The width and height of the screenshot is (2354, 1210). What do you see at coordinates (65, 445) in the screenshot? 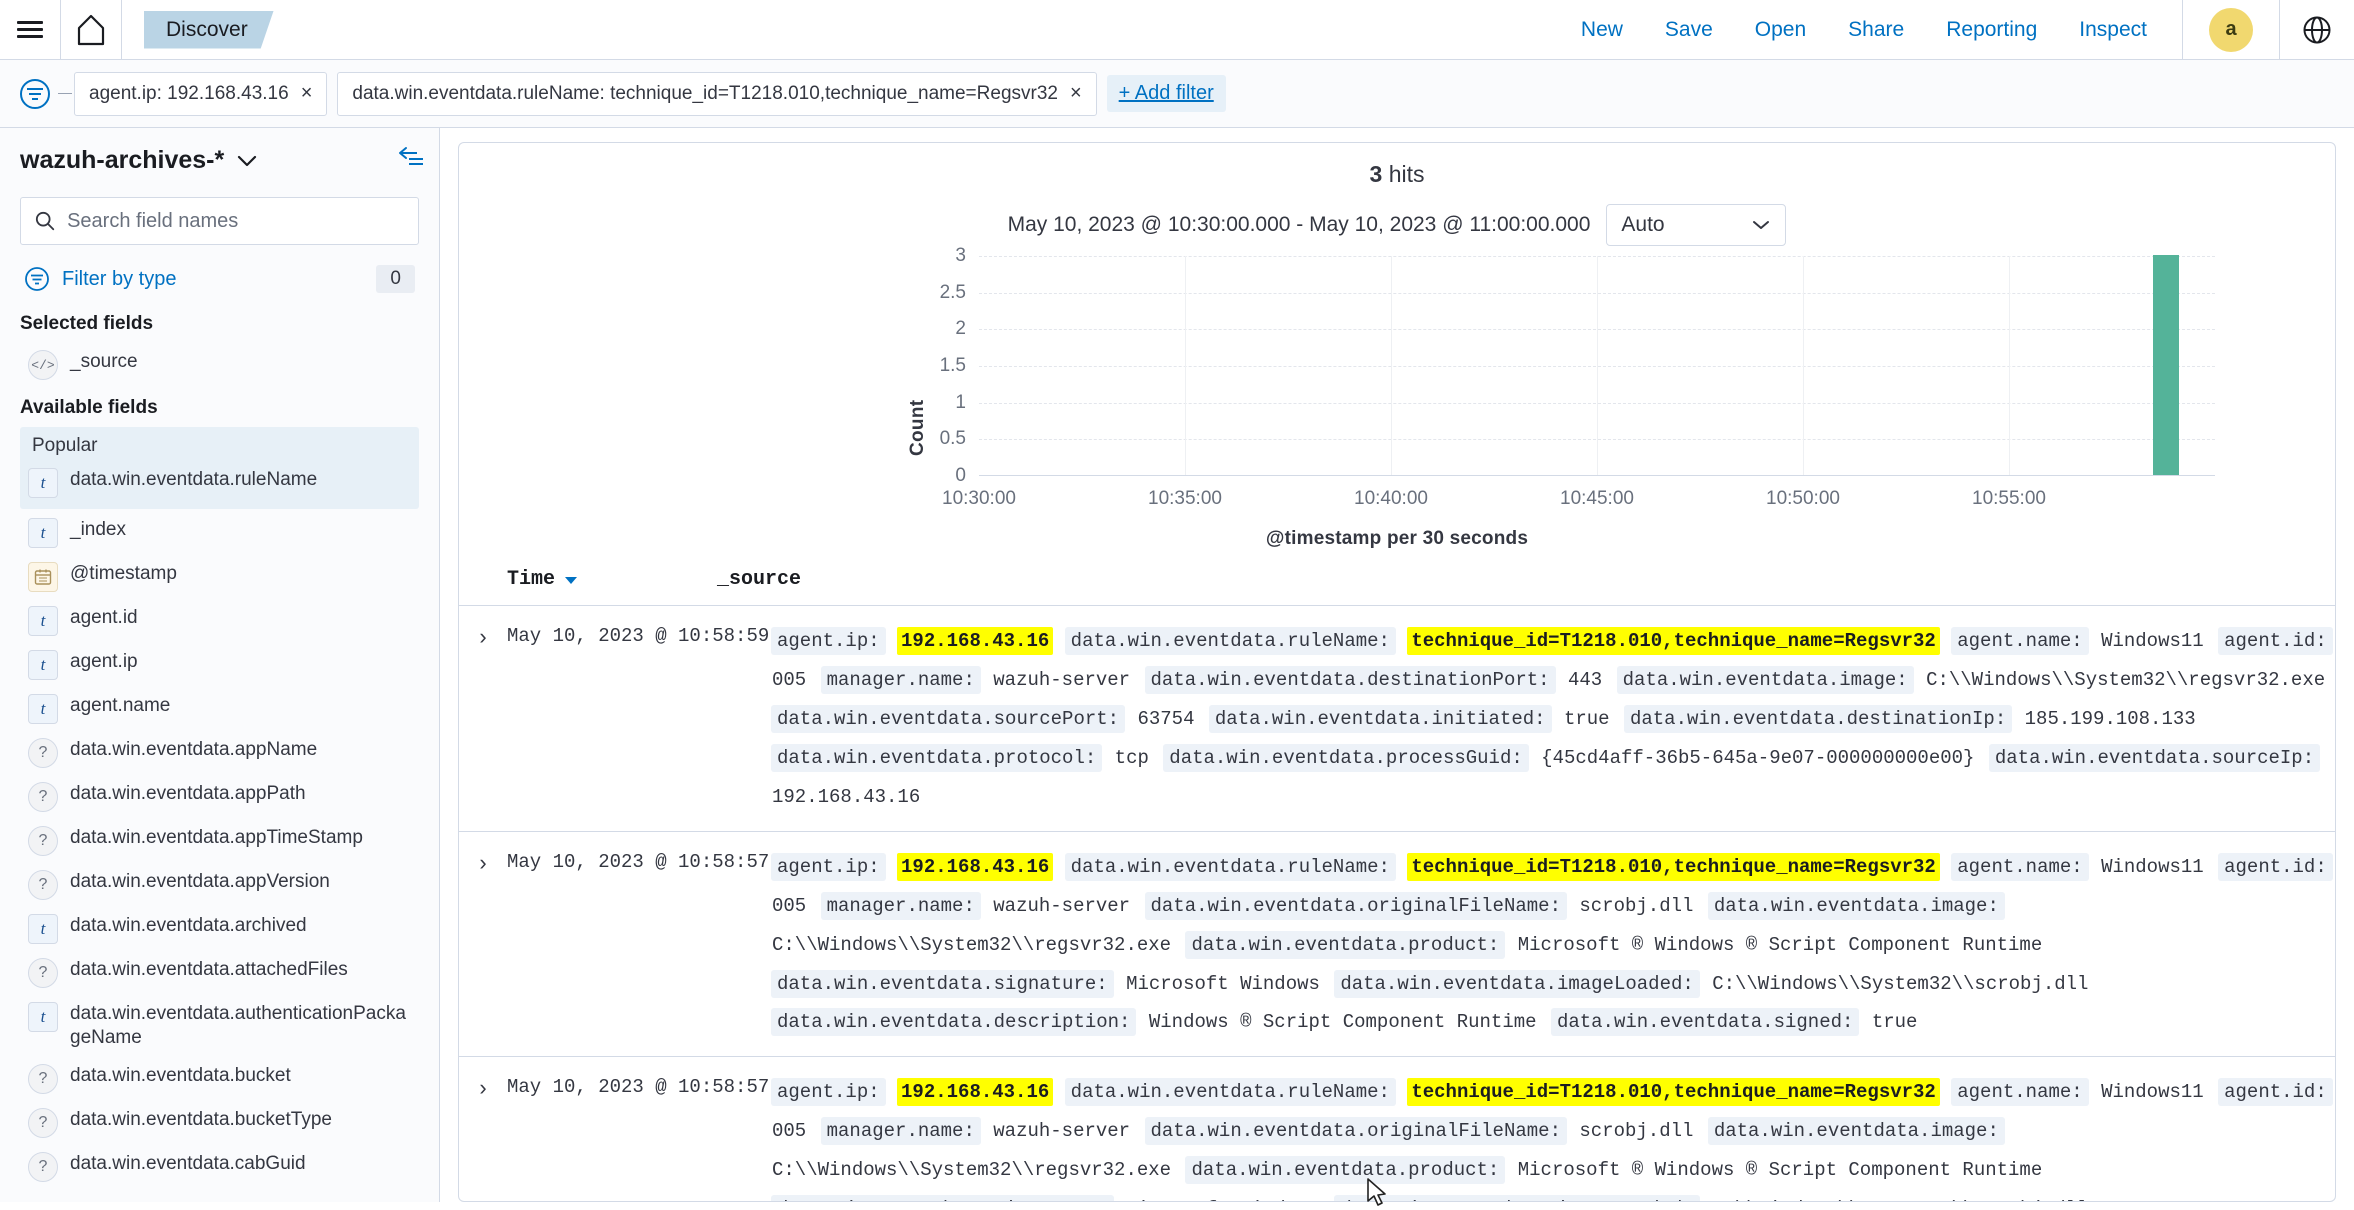
I see `popular-group-label: Popular` at bounding box center [65, 445].